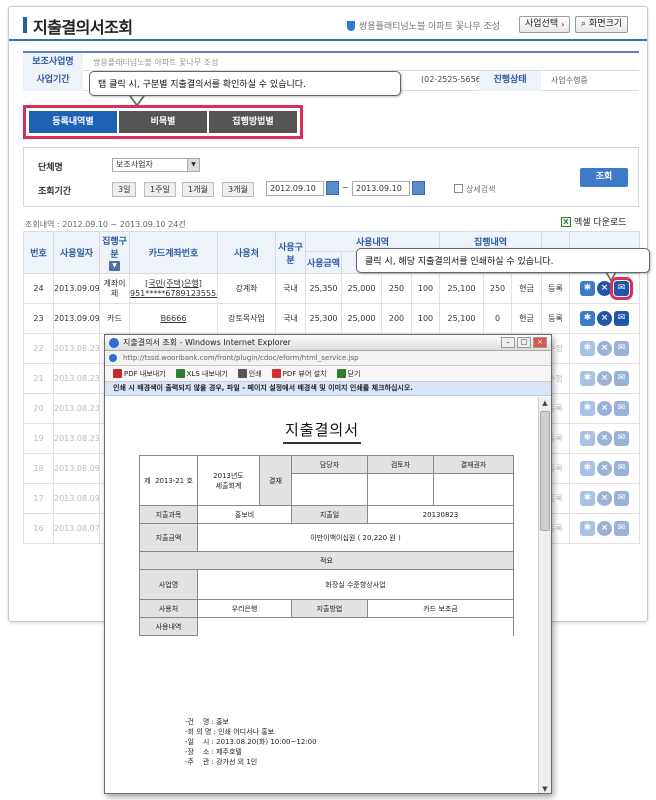 The width and height of the screenshot is (656, 800). I want to click on info-phone: (02-2525-5656), so click(452, 79).